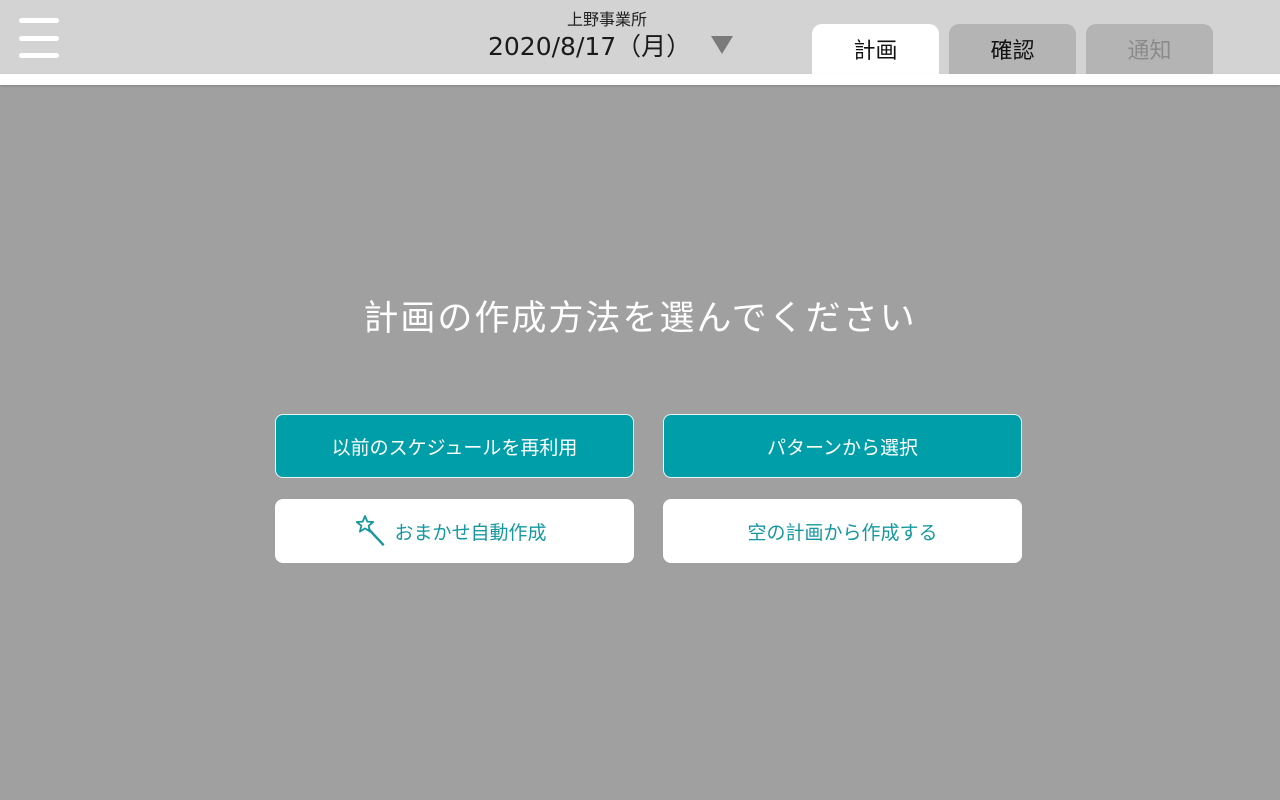  I want to click on reuse-previous-schedule-button: 以前のスケジュールを再利用, so click(454, 446).